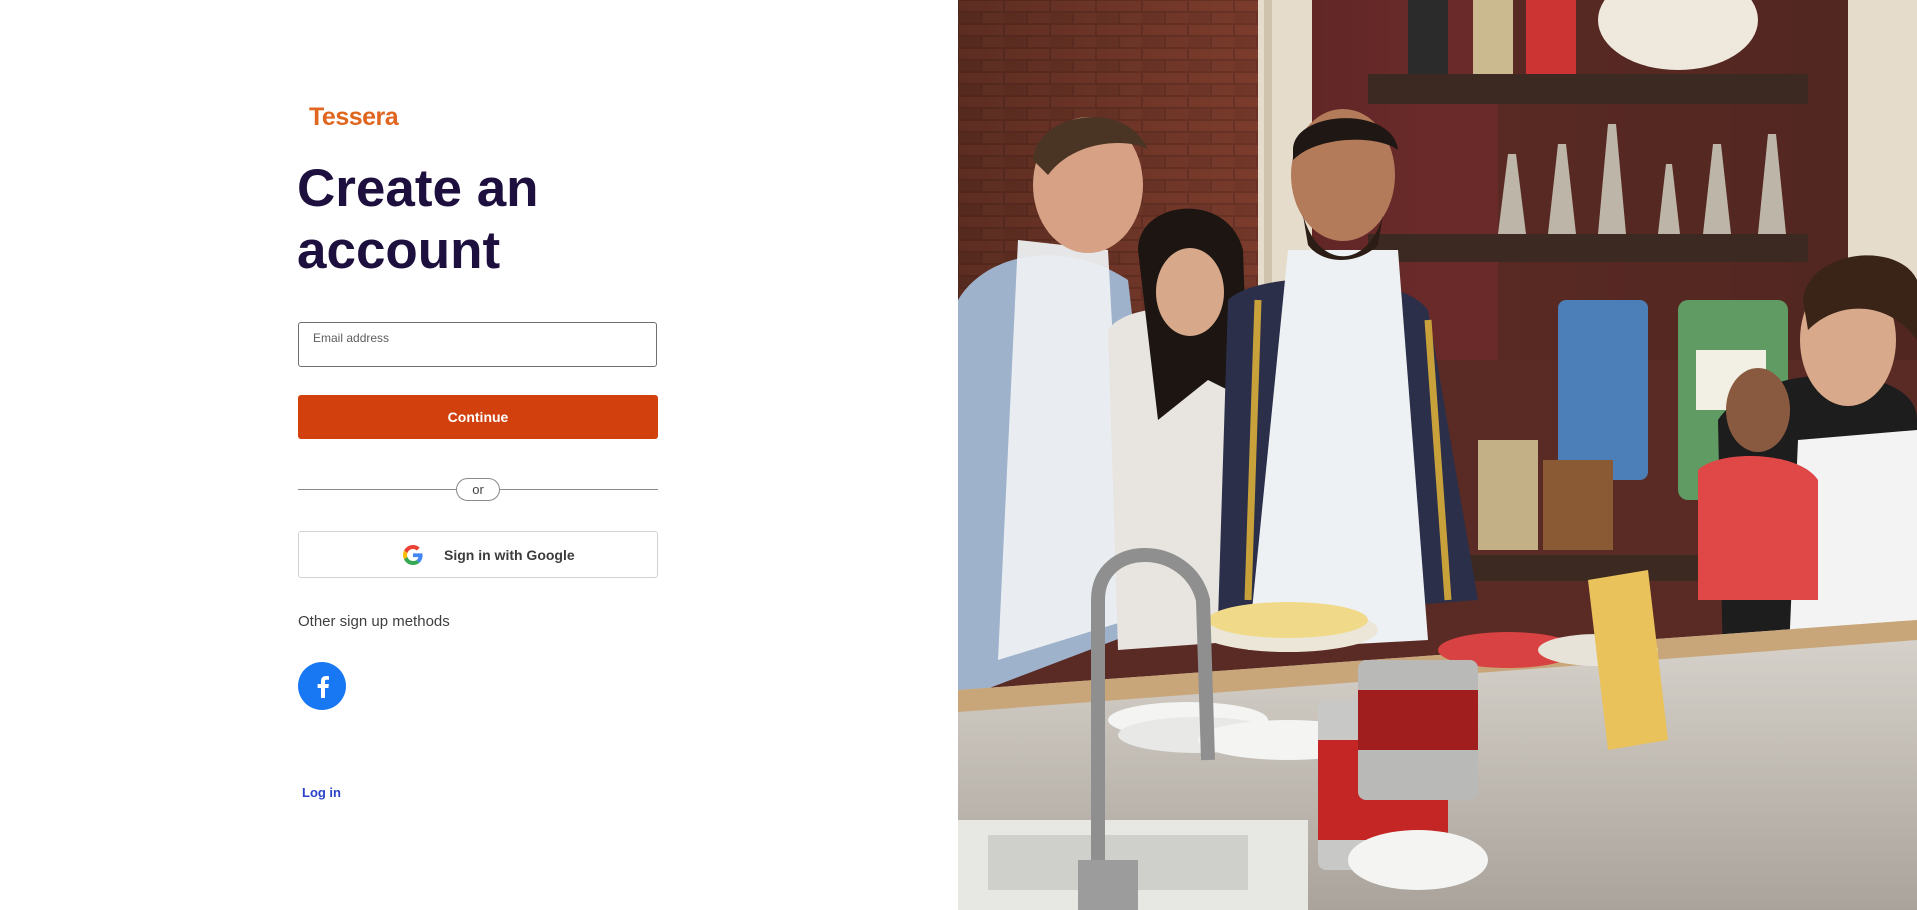 The height and width of the screenshot is (910, 1917). What do you see at coordinates (418, 219) in the screenshot?
I see `page-title: Create an account` at bounding box center [418, 219].